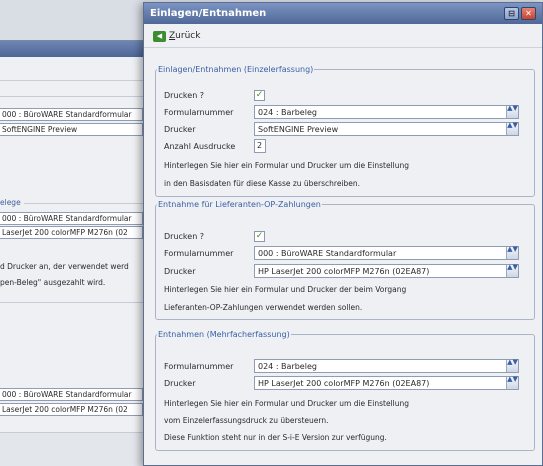 Image resolution: width=543 pixels, height=466 pixels. Describe the element at coordinates (208, 13) in the screenshot. I see `dialog-title: Einlagen/Entnahmen` at that location.